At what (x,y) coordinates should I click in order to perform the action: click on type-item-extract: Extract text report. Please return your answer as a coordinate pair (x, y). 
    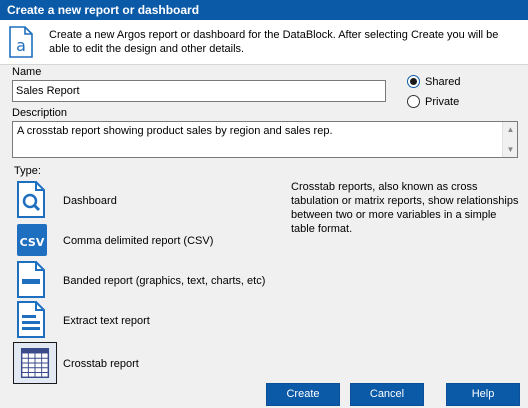
    Looking at the image, I should click on (147, 321).